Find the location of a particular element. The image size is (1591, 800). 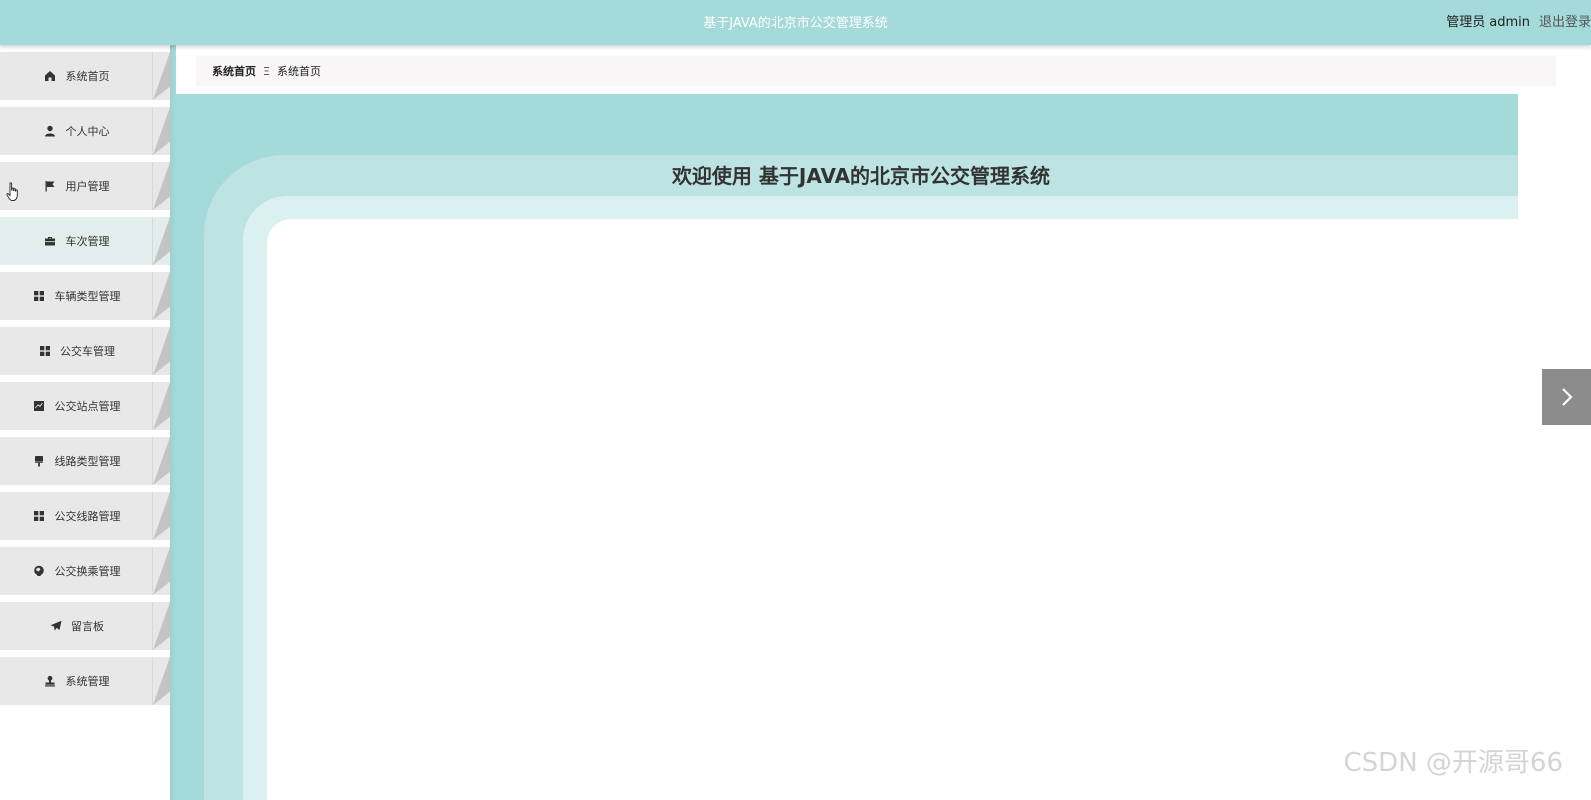

sidebar-item-label: 系统首页 is located at coordinates (87, 76).